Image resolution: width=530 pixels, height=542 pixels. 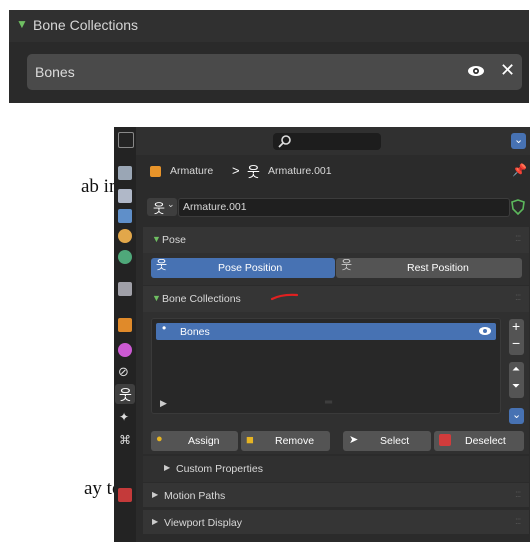 I want to click on viewport-display-title: Viewport Display, so click(x=203, y=523).